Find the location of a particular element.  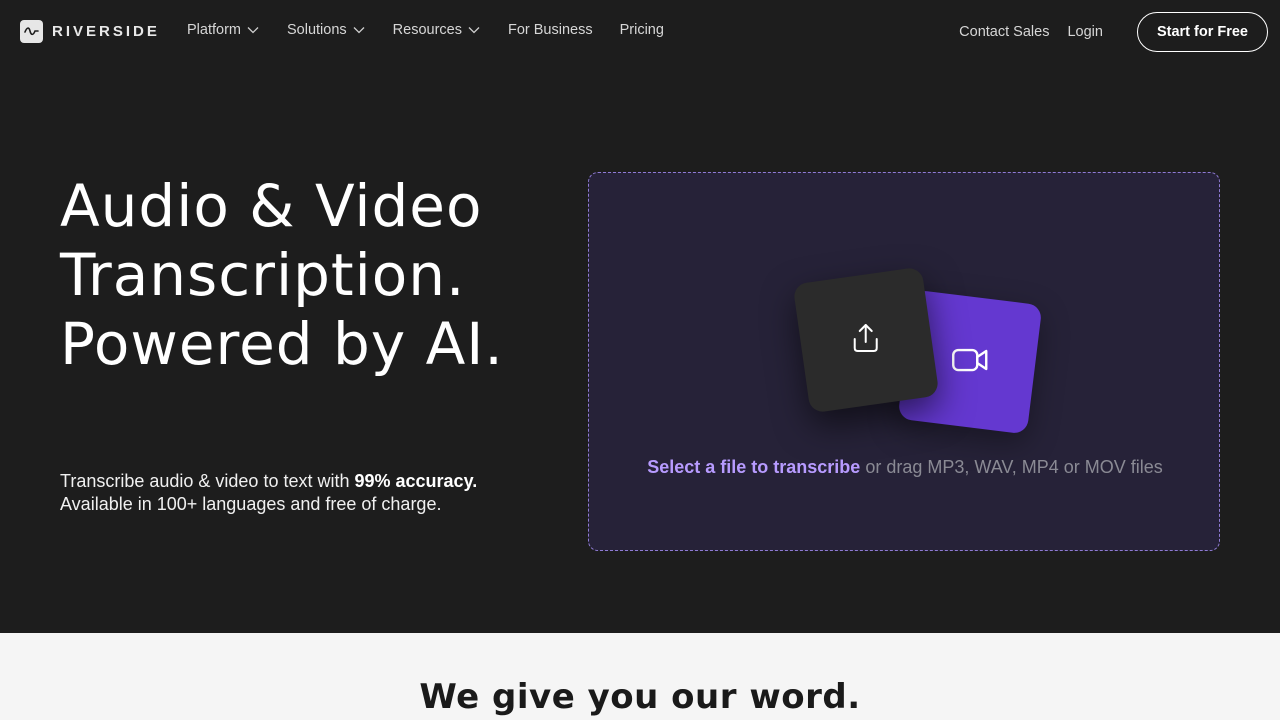

nav-resources-label: Resources is located at coordinates (427, 30).